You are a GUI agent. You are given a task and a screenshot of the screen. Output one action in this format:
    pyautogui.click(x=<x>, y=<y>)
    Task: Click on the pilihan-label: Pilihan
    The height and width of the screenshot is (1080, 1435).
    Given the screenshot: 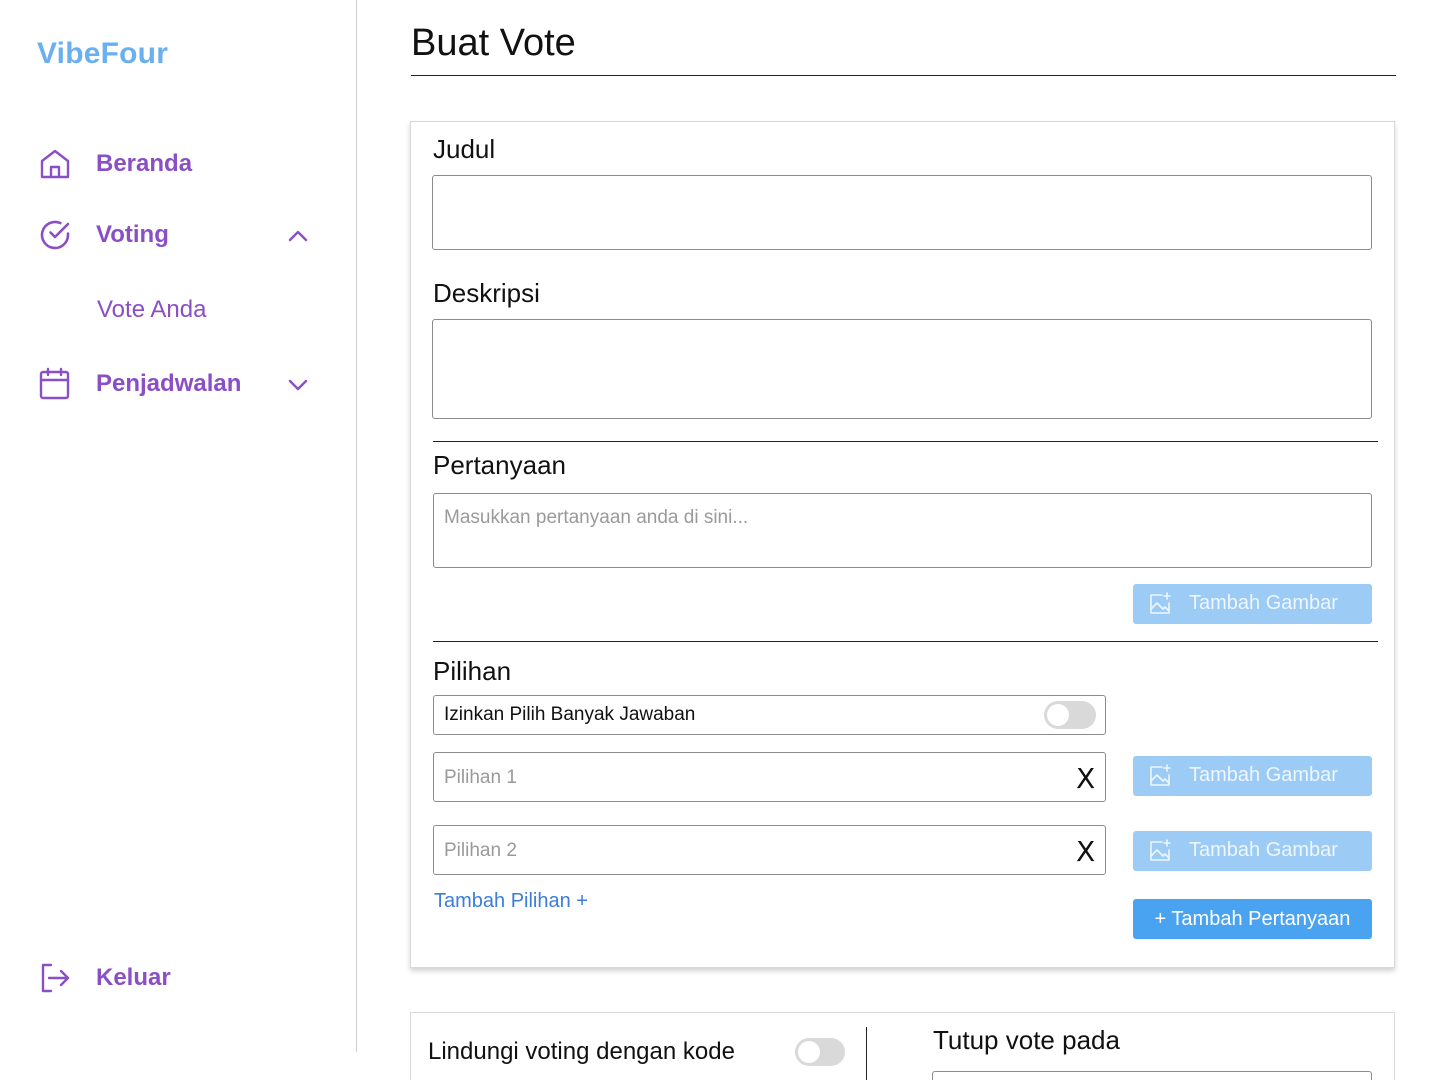 What is the action you would take?
    pyautogui.click(x=472, y=671)
    